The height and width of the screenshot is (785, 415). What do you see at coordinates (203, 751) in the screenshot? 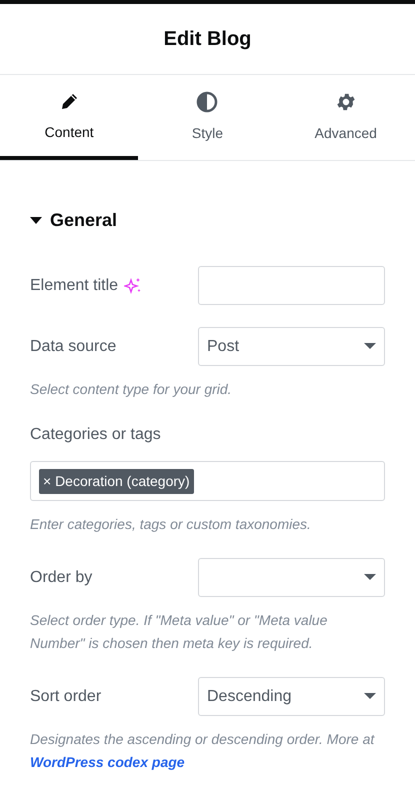
I see `help-text: Designates the ascending or descending order. More at WordPress codex page` at bounding box center [203, 751].